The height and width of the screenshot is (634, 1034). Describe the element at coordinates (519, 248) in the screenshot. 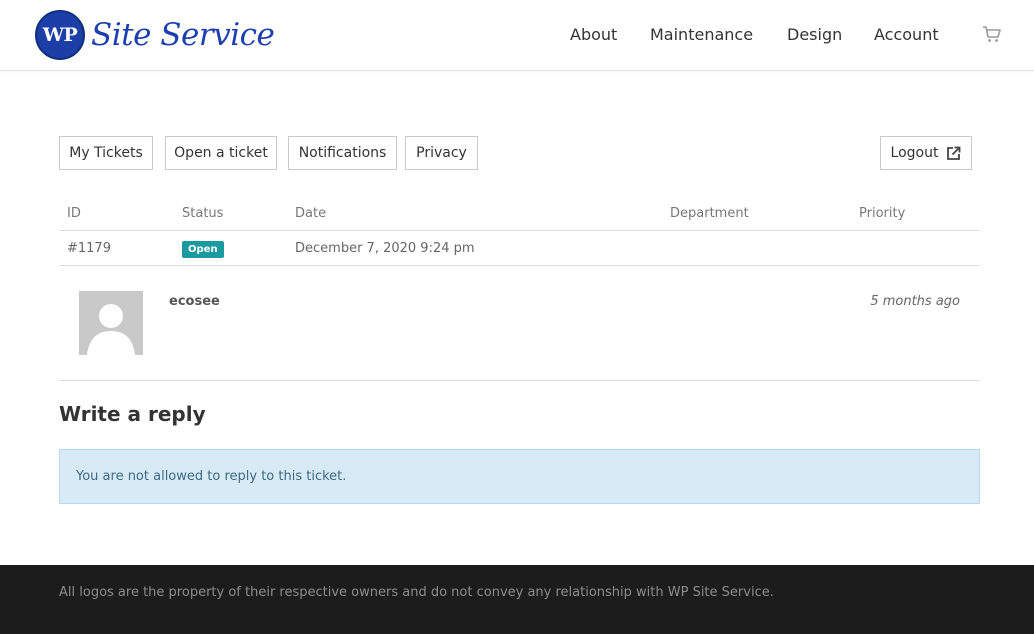

I see `table-row: #1179 Open December 7, 2020 9:24 pm` at that location.